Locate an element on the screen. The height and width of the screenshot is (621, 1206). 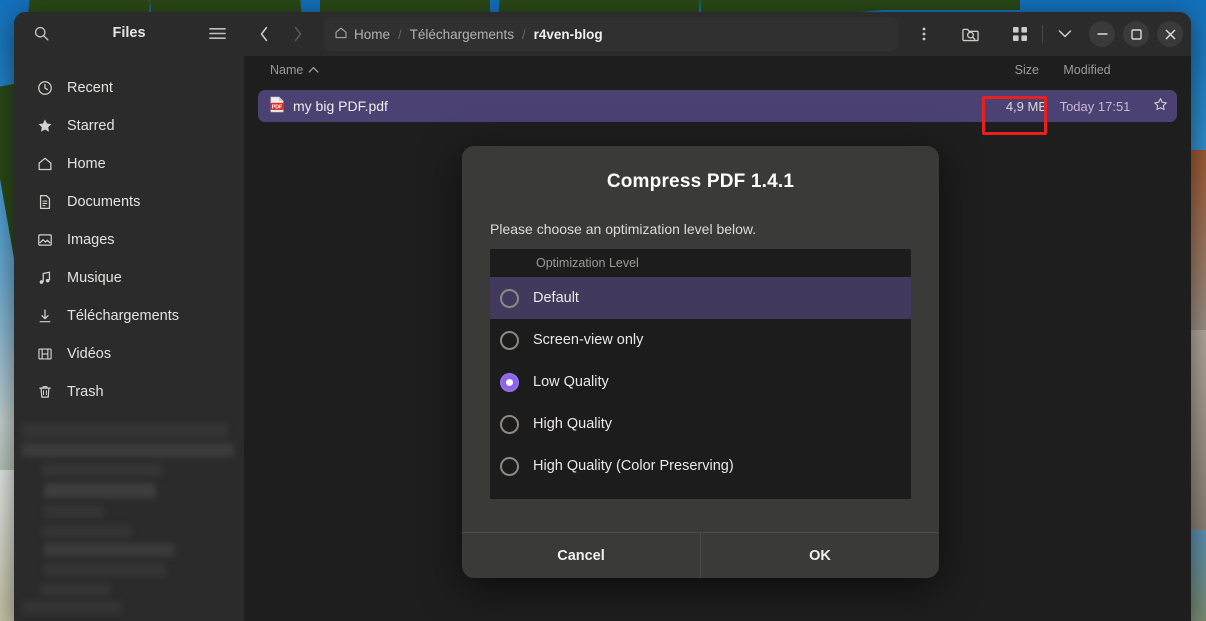
breadcrumb-item-current: r4ven-blog is located at coordinates (568, 34).